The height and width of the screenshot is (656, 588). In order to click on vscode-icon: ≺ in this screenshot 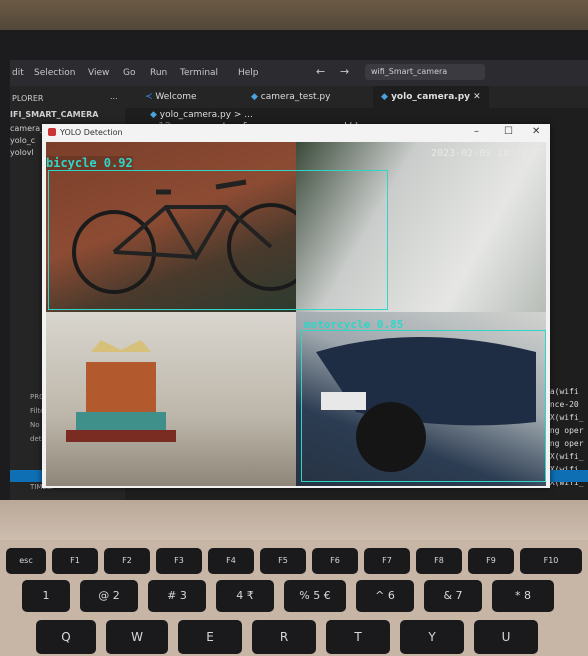, I will do `click(149, 97)`.